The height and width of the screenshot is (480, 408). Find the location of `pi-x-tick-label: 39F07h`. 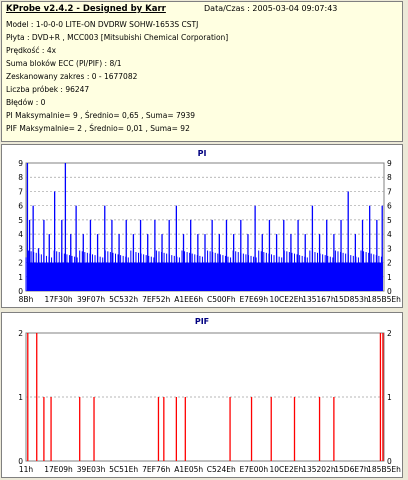

pi-x-tick-label: 39F07h is located at coordinates (91, 299).